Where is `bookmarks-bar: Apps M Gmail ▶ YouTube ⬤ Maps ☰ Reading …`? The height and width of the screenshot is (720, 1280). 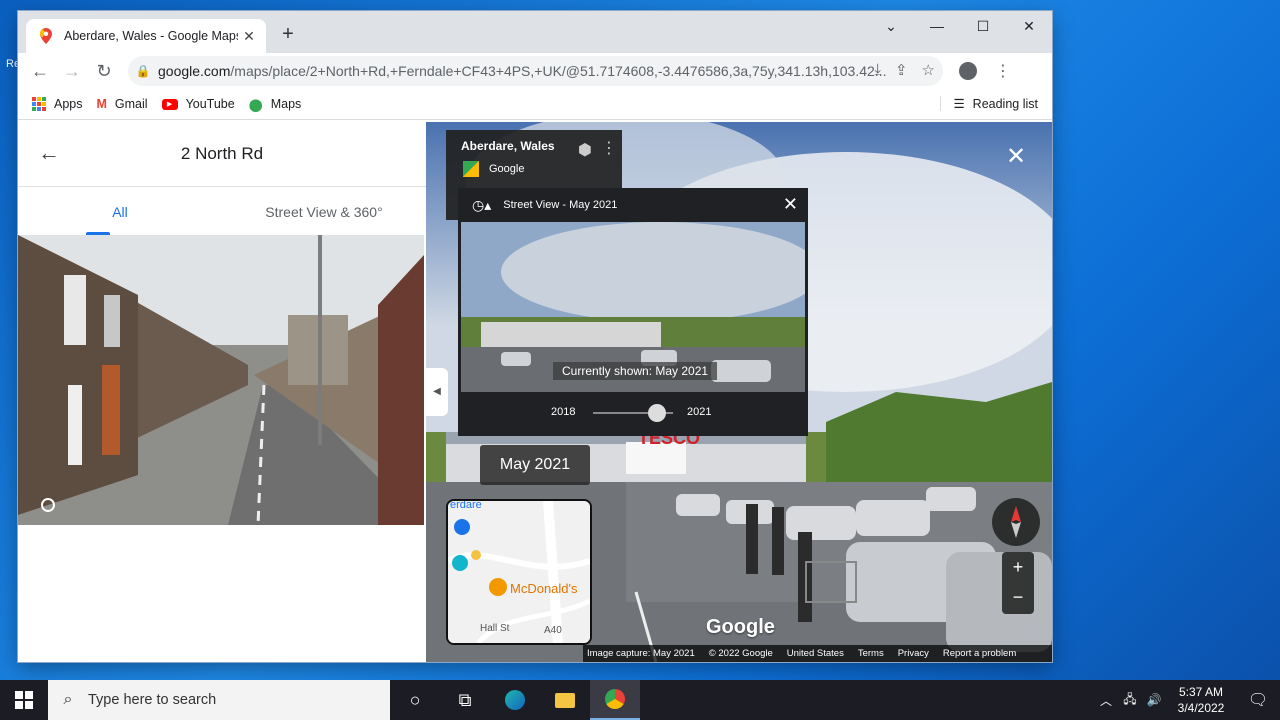
bookmarks-bar: Apps M Gmail ▶ YouTube ⬤ Maps ☰ Reading … is located at coordinates (535, 104).